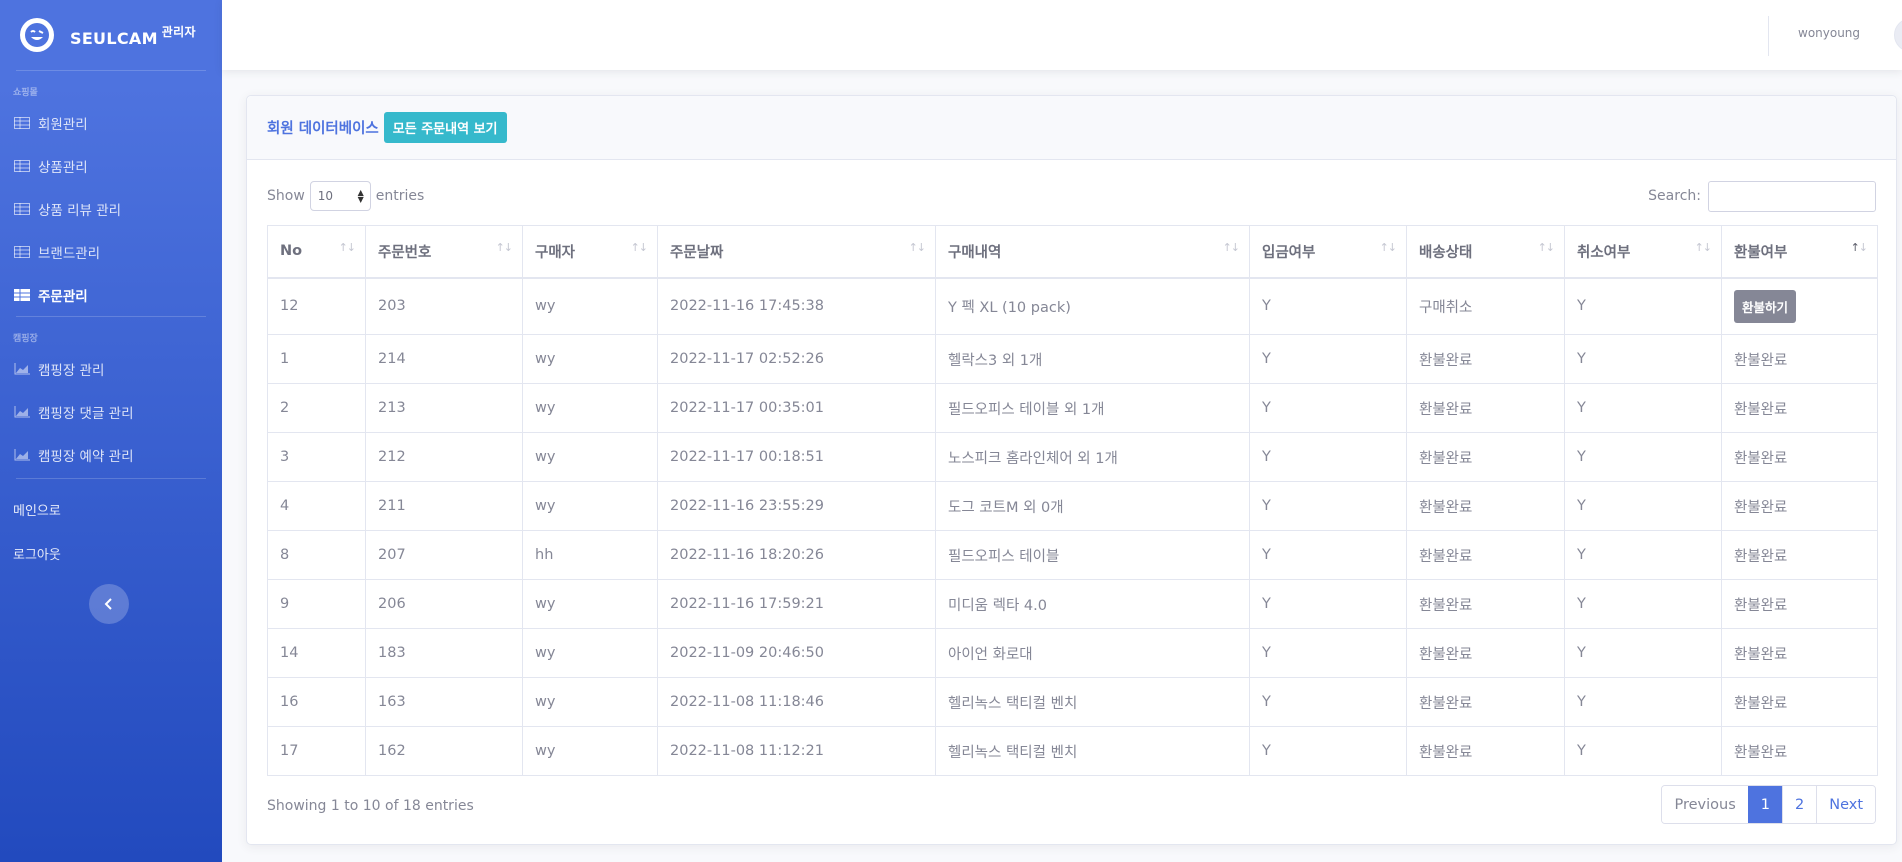 The height and width of the screenshot is (862, 1902). What do you see at coordinates (316, 506) in the screenshot?
I see `cell-no: 4` at bounding box center [316, 506].